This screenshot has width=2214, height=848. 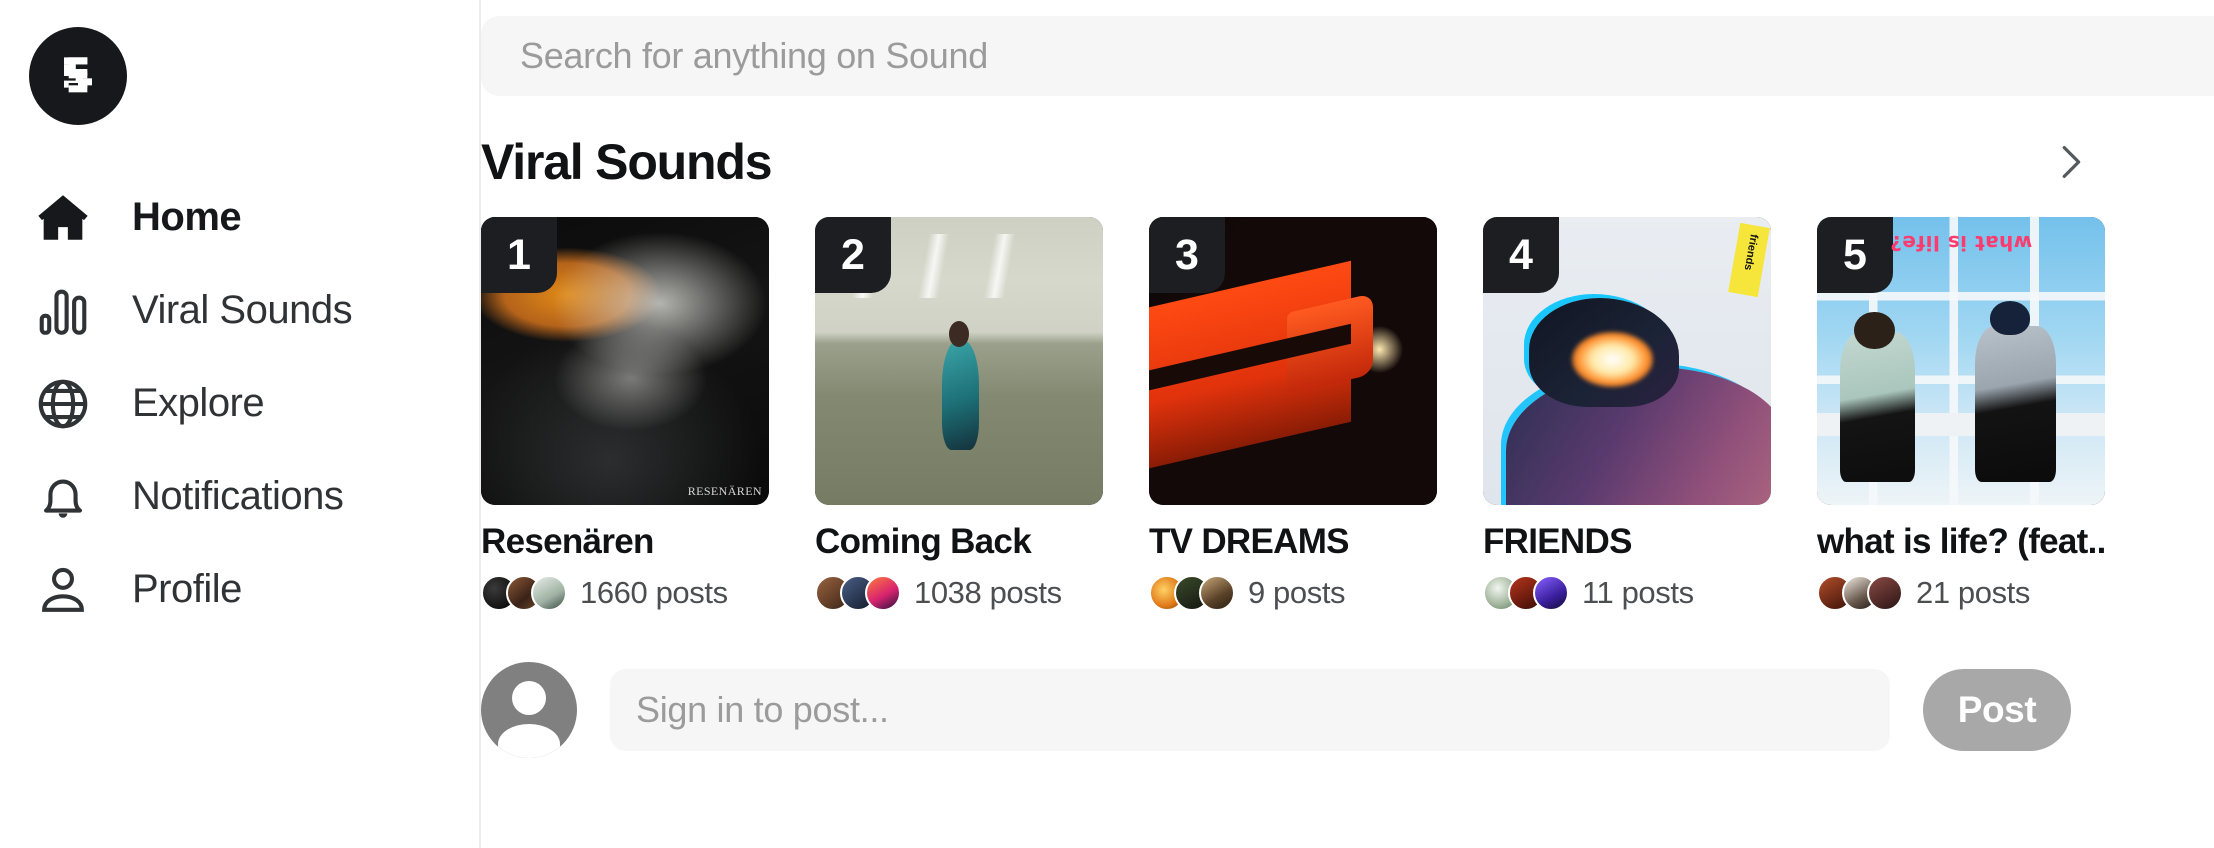 I want to click on search-placeholder: Search for anything on Sound, so click(x=754, y=55).